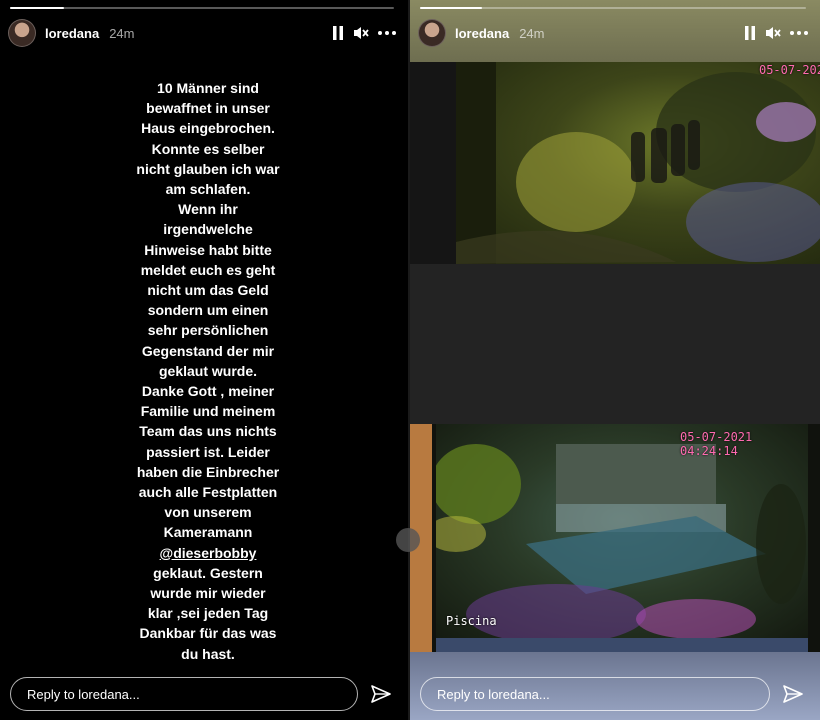 Image resolution: width=820 pixels, height=720 pixels. Describe the element at coordinates (716, 444) in the screenshot. I see `camera-timestamp: 05-07-2021 04:24:14` at that location.